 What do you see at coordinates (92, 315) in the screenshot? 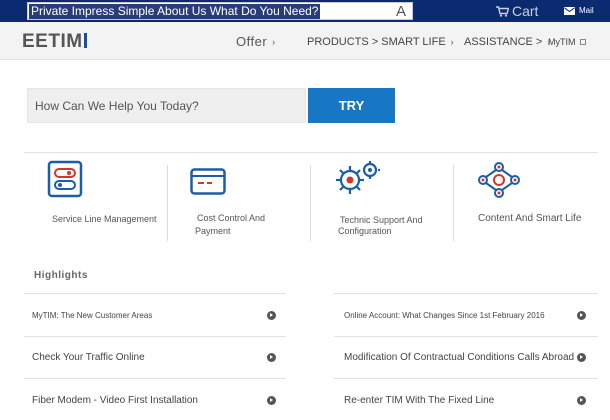
I see `highlight-label: MyTIM: The New Customer Areas` at bounding box center [92, 315].